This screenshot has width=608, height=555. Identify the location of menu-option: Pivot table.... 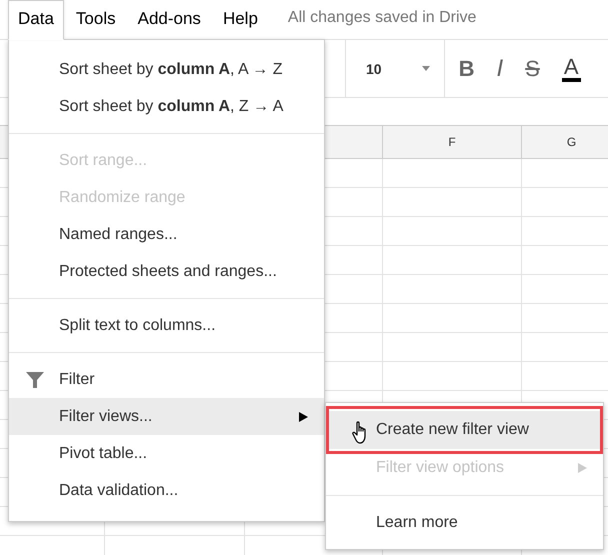
(166, 453).